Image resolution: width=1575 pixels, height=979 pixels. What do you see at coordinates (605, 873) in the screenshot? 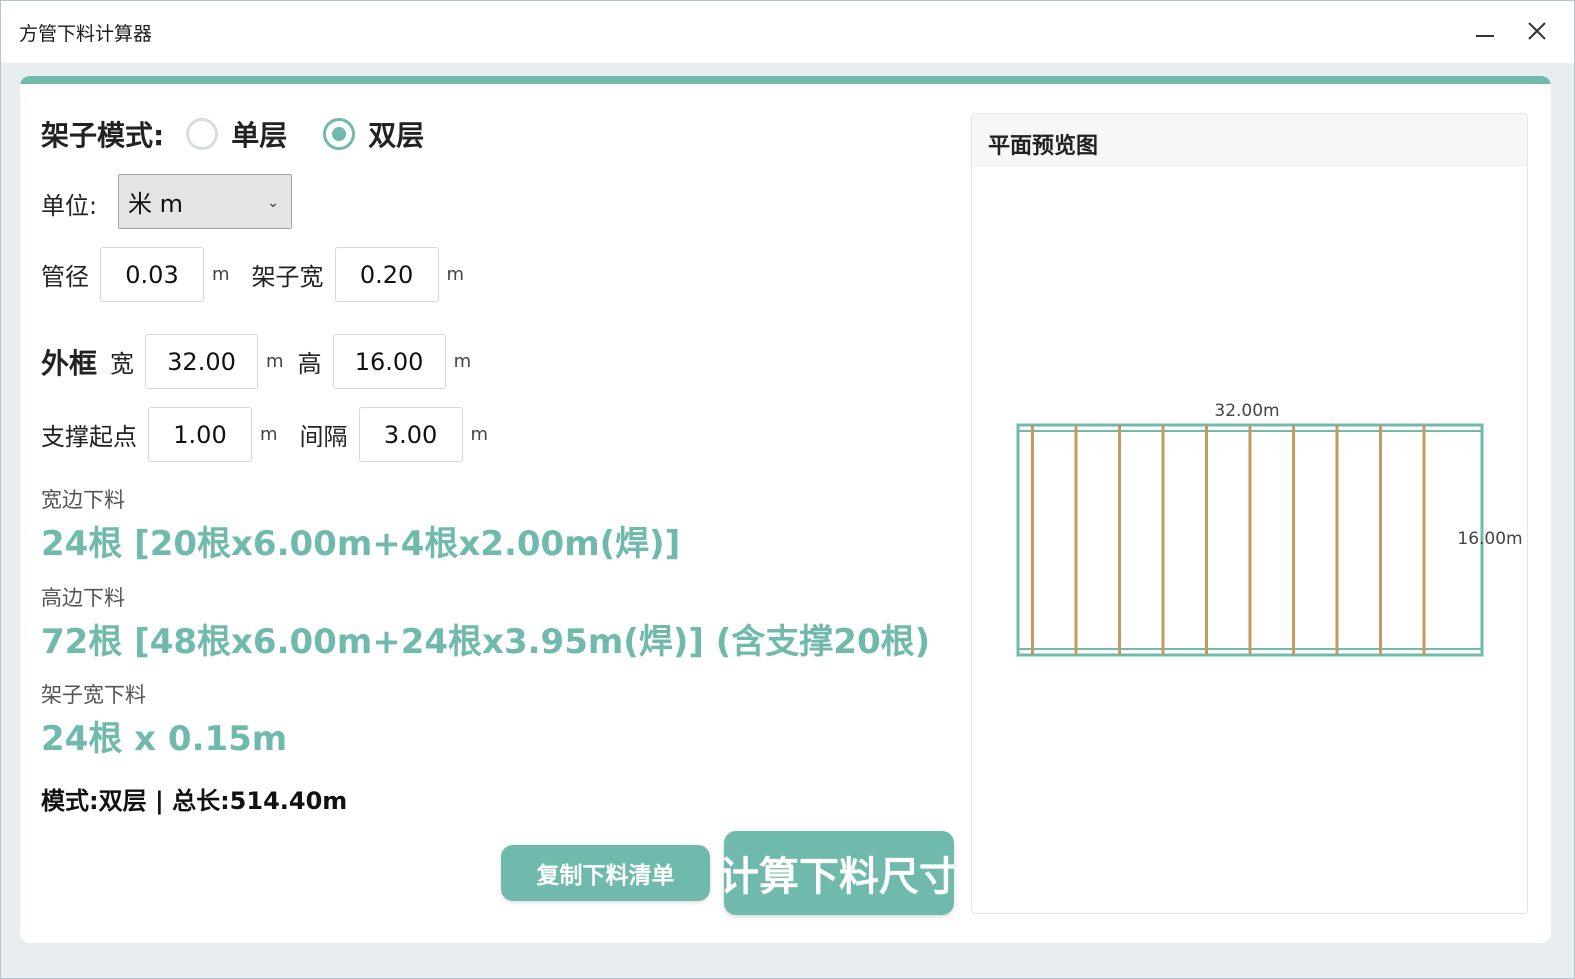
I see `copy-list-button: 复制下料清单` at bounding box center [605, 873].